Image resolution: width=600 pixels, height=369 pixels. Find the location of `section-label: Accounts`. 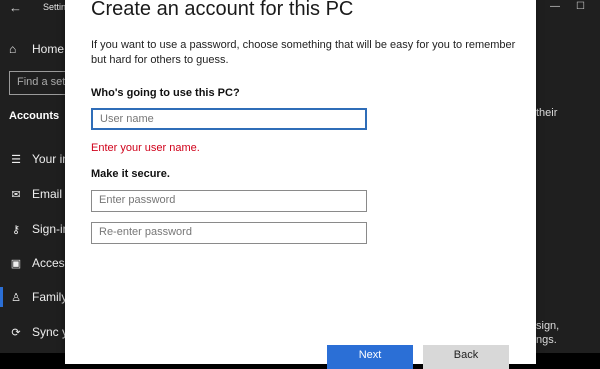

section-label: Accounts is located at coordinates (34, 116).